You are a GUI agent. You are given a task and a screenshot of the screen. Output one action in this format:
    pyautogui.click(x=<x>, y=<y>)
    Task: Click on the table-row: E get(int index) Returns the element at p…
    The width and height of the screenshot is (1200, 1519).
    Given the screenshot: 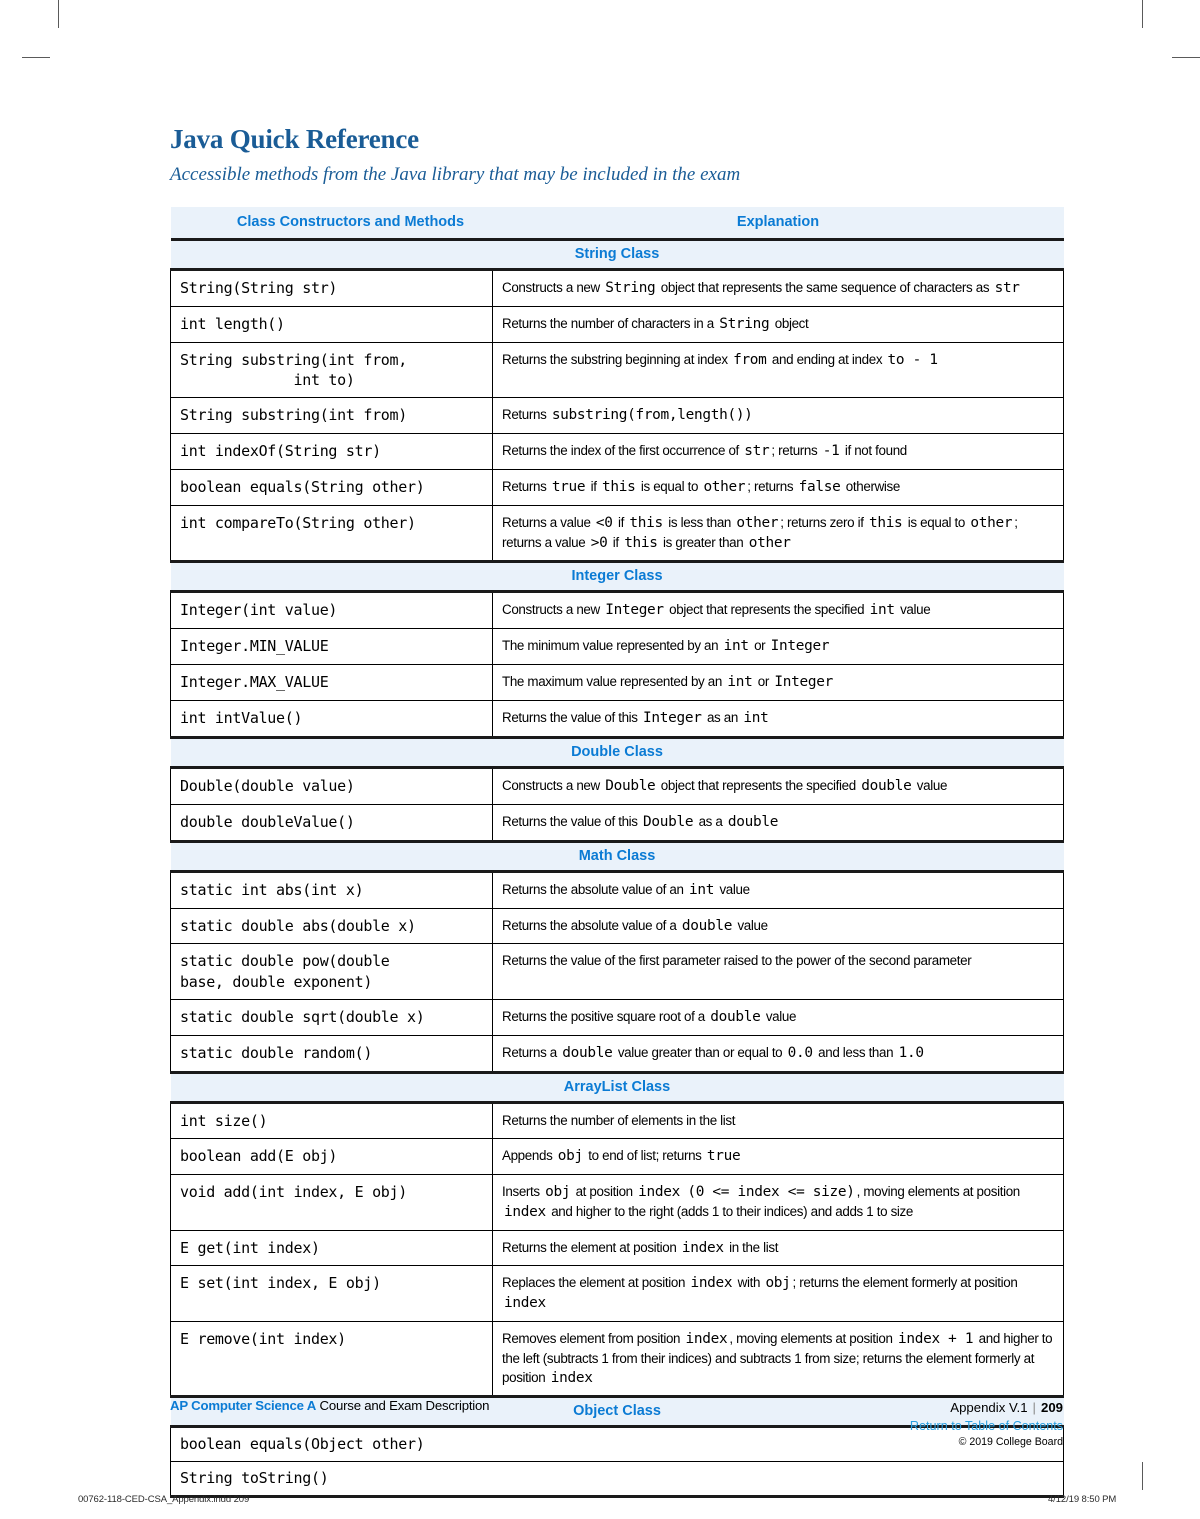 What is the action you would take?
    pyautogui.click(x=617, y=1248)
    